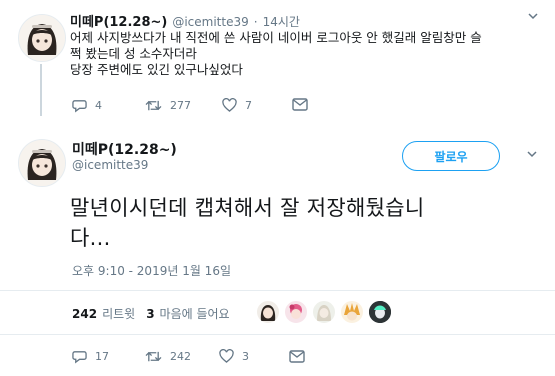 The image size is (555, 376). What do you see at coordinates (102, 356) in the screenshot?
I see `reply-count: 17` at bounding box center [102, 356].